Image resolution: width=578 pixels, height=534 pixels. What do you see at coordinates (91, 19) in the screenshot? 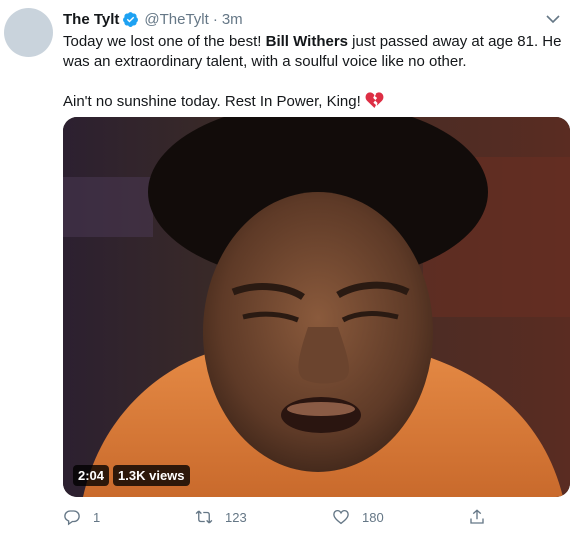
I see `author-name: The Tylt` at bounding box center [91, 19].